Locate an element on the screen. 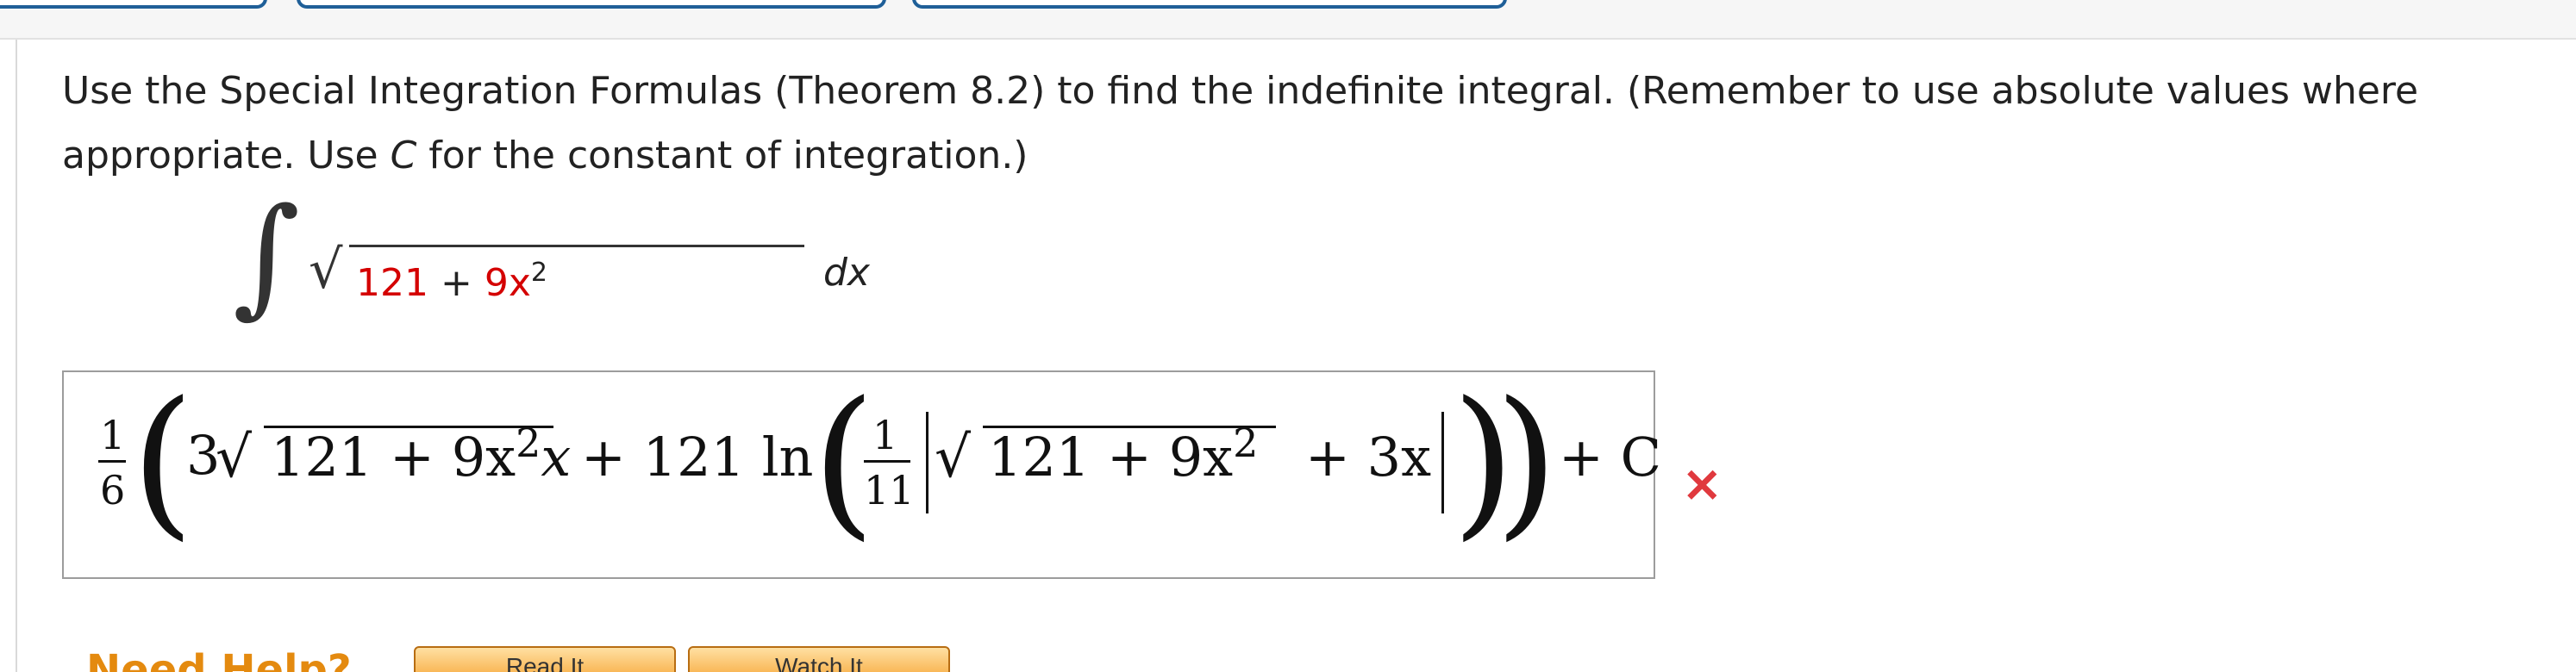 This screenshot has width=2576, height=672. radicand-exponent: 2 is located at coordinates (538, 273).